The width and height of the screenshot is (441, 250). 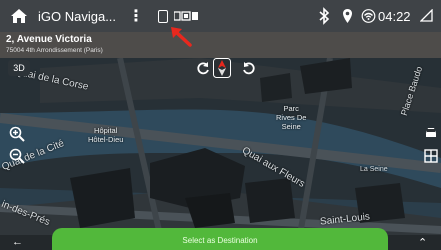 What do you see at coordinates (17, 242) in the screenshot?
I see `back-arrow-icon: ←` at bounding box center [17, 242].